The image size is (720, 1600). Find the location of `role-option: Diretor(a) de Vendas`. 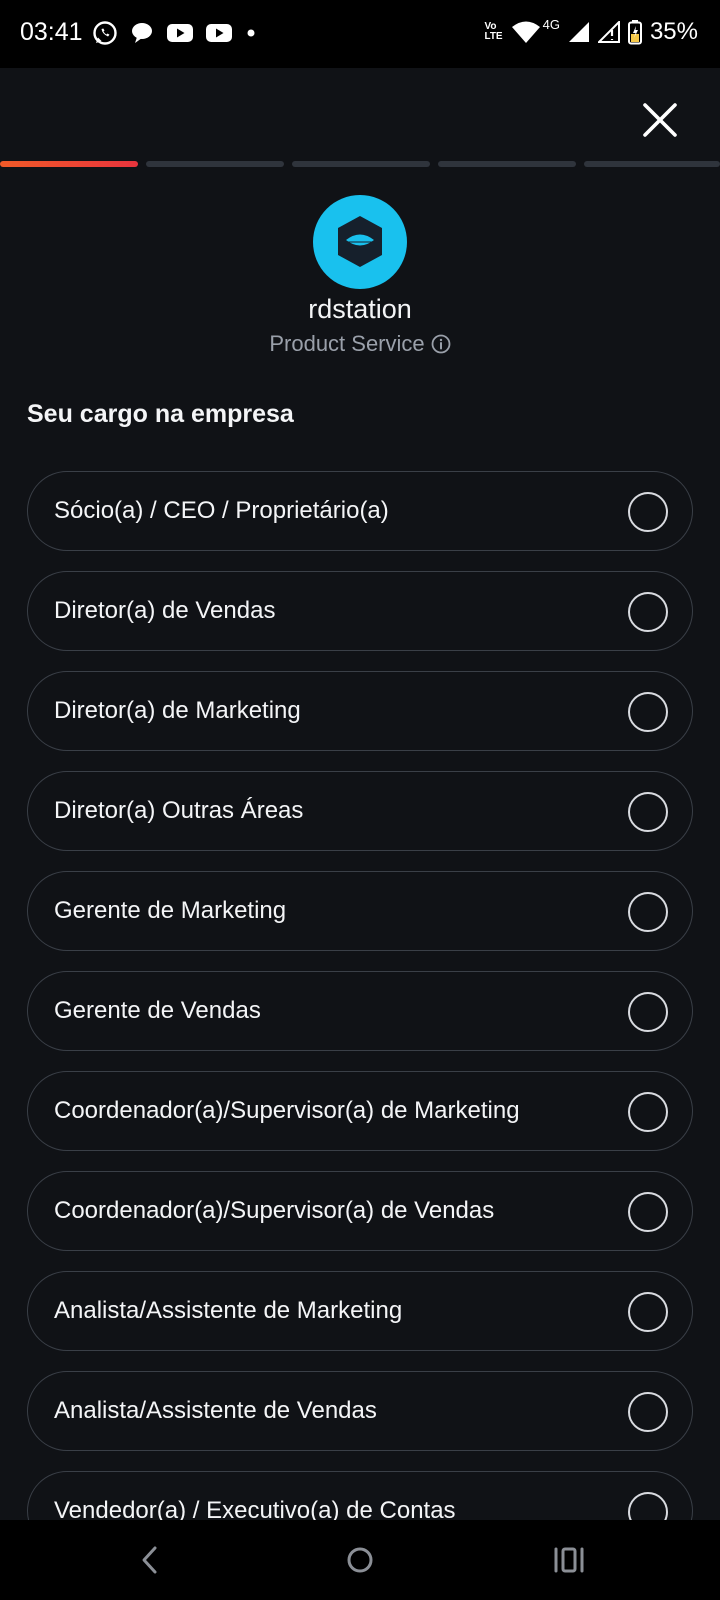

role-option: Diretor(a) de Vendas is located at coordinates (360, 611).